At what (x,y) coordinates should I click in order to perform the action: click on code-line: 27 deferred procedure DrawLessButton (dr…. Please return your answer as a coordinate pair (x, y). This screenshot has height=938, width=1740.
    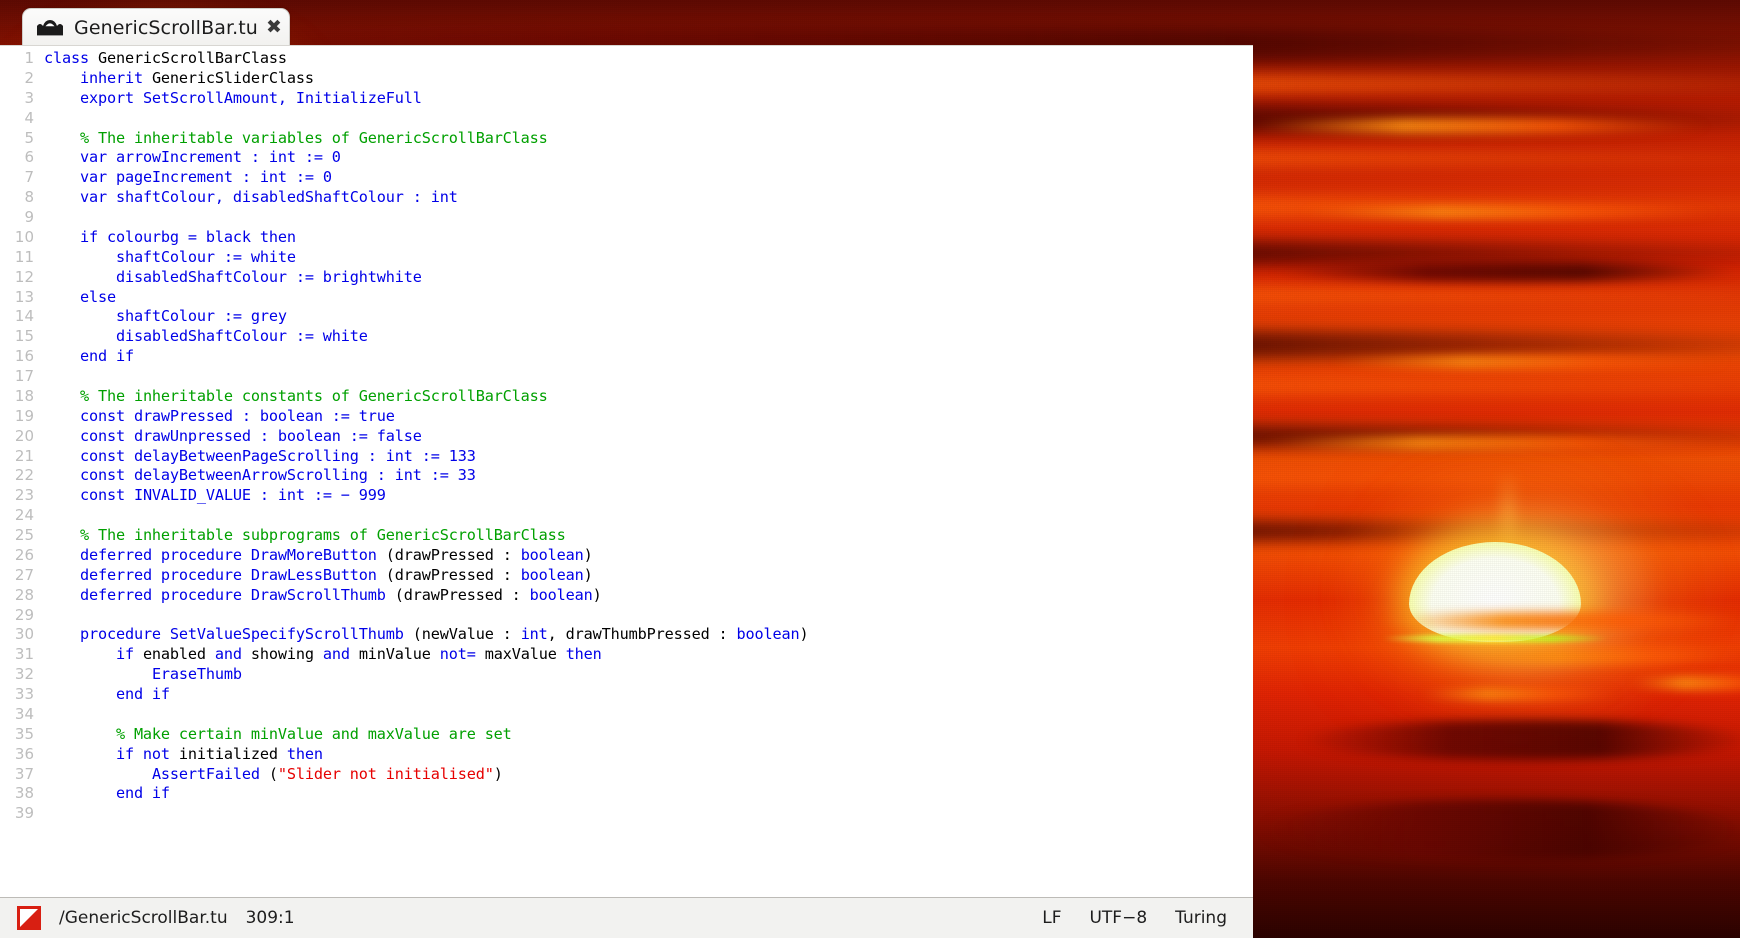
    Looking at the image, I should click on (626, 576).